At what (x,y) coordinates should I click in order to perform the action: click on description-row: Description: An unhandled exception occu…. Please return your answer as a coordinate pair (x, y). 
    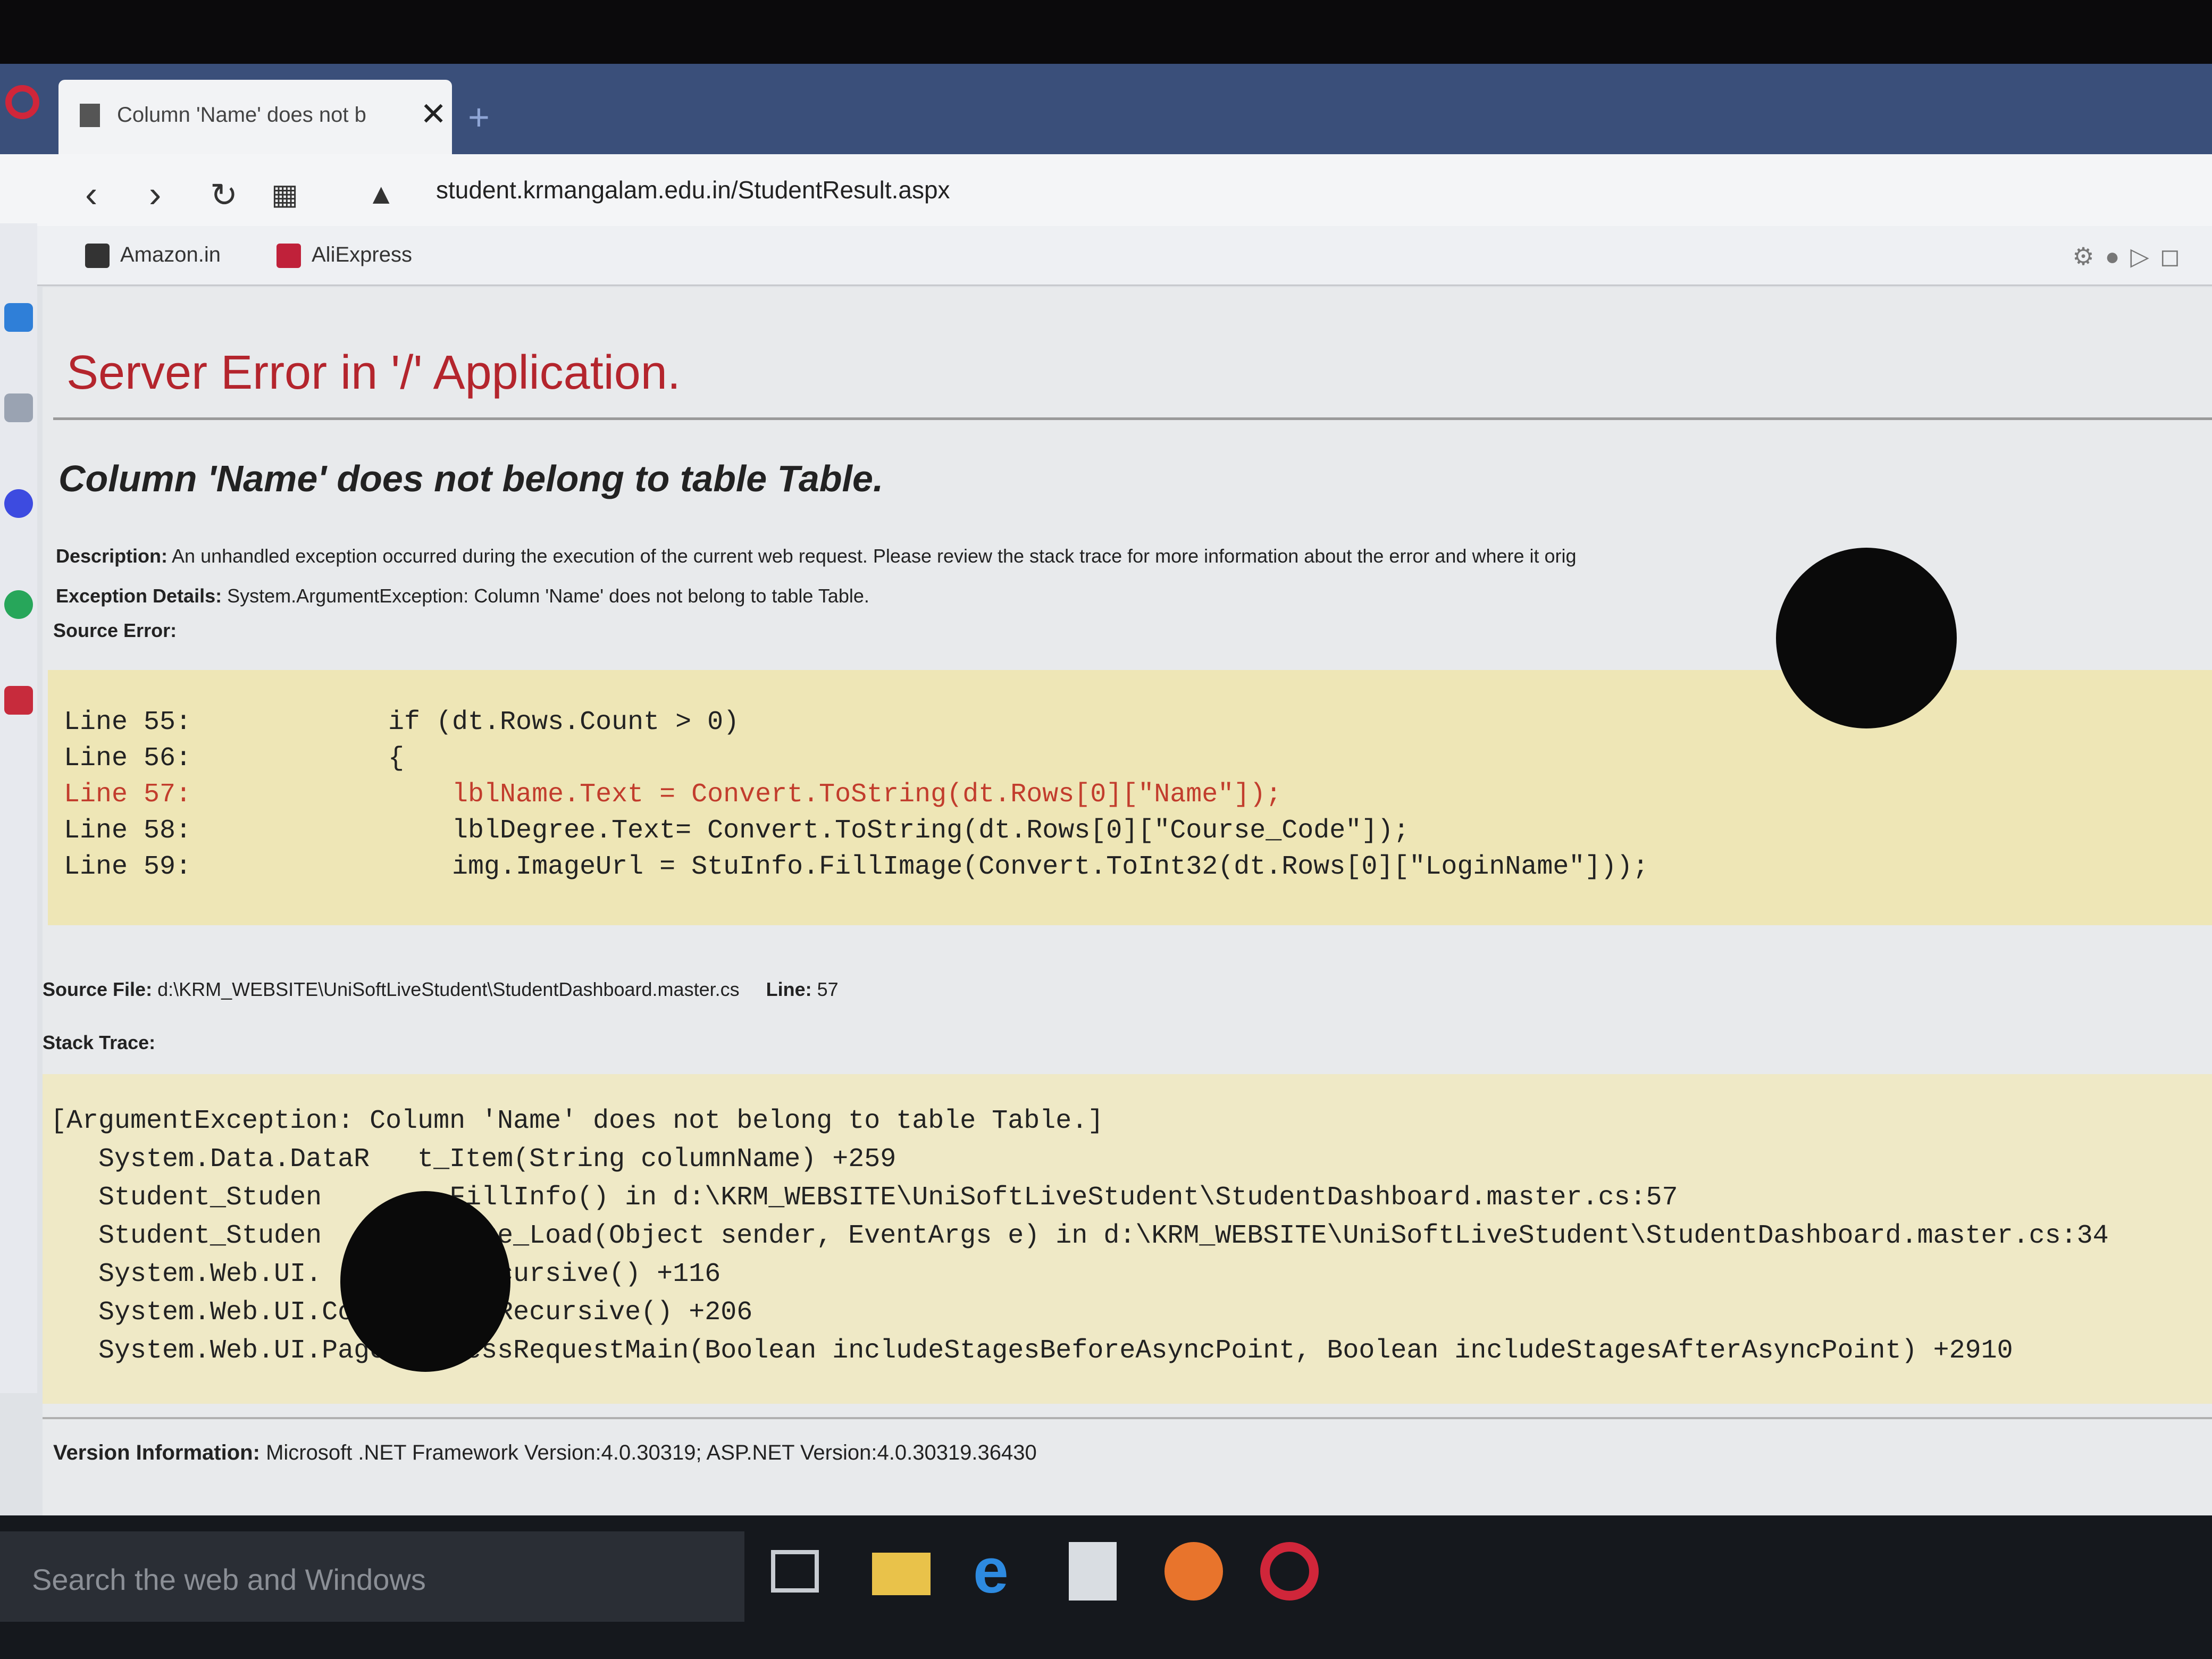
    Looking at the image, I should click on (816, 556).